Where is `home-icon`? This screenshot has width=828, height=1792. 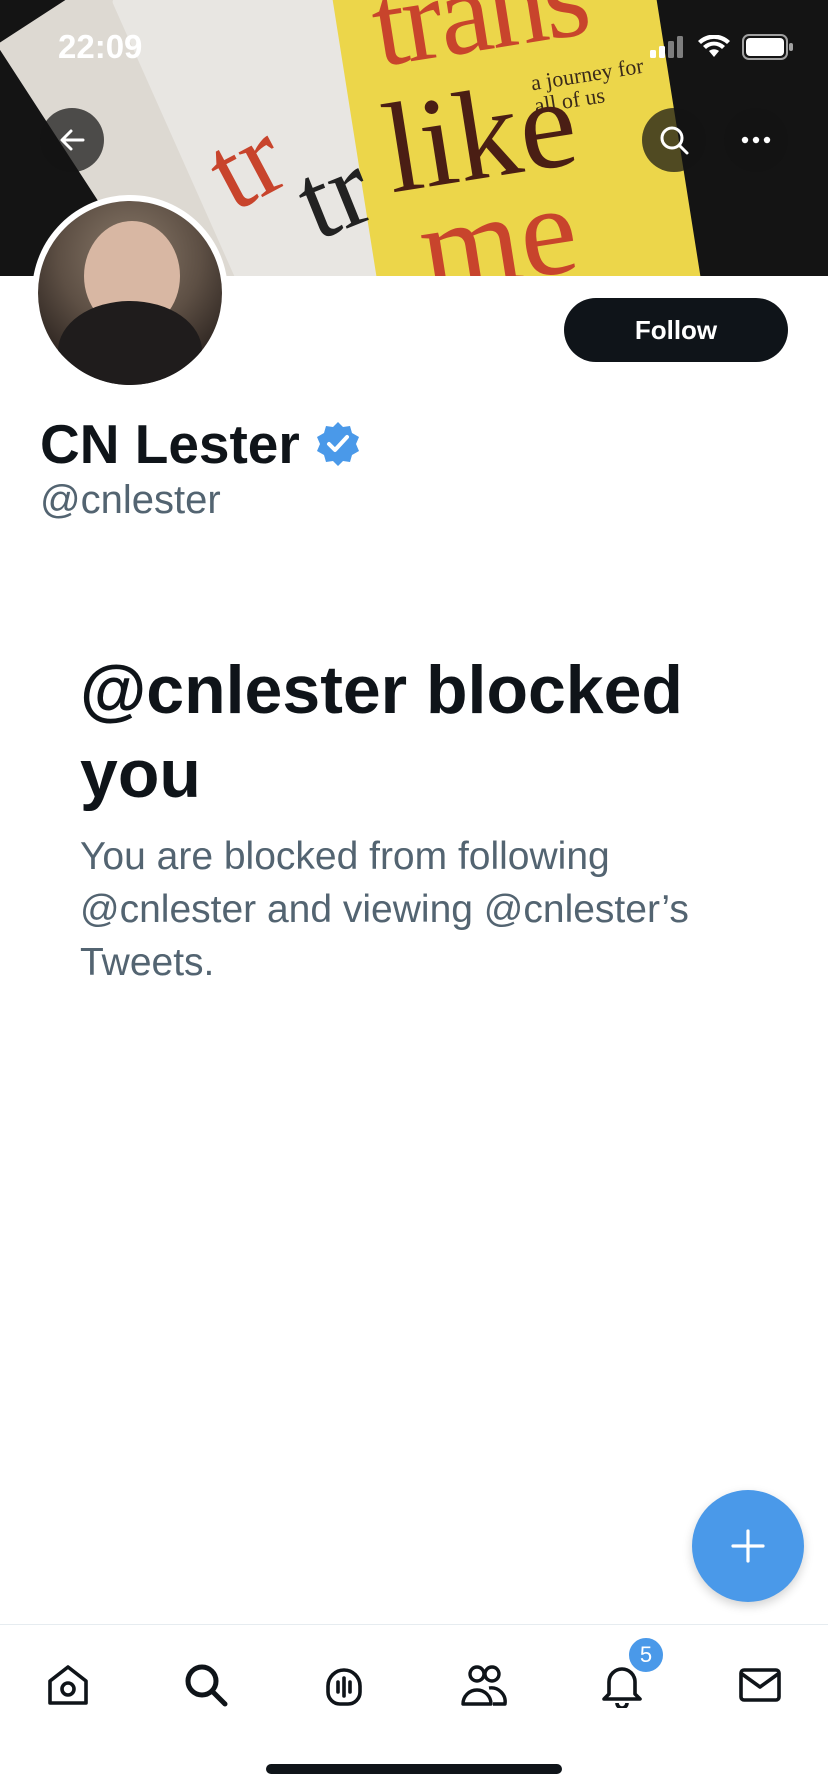 home-icon is located at coordinates (68, 1685).